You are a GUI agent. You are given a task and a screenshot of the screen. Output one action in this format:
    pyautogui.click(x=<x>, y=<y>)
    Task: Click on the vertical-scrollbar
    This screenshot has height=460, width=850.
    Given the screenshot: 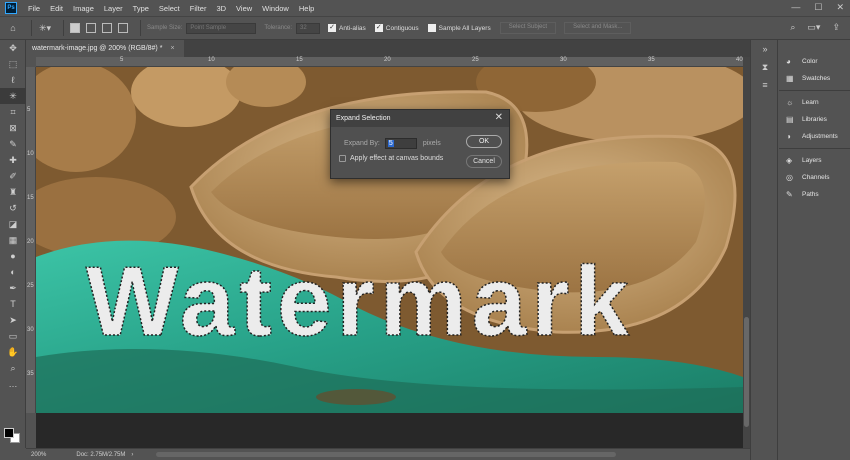 What is the action you would take?
    pyautogui.click(x=746, y=252)
    